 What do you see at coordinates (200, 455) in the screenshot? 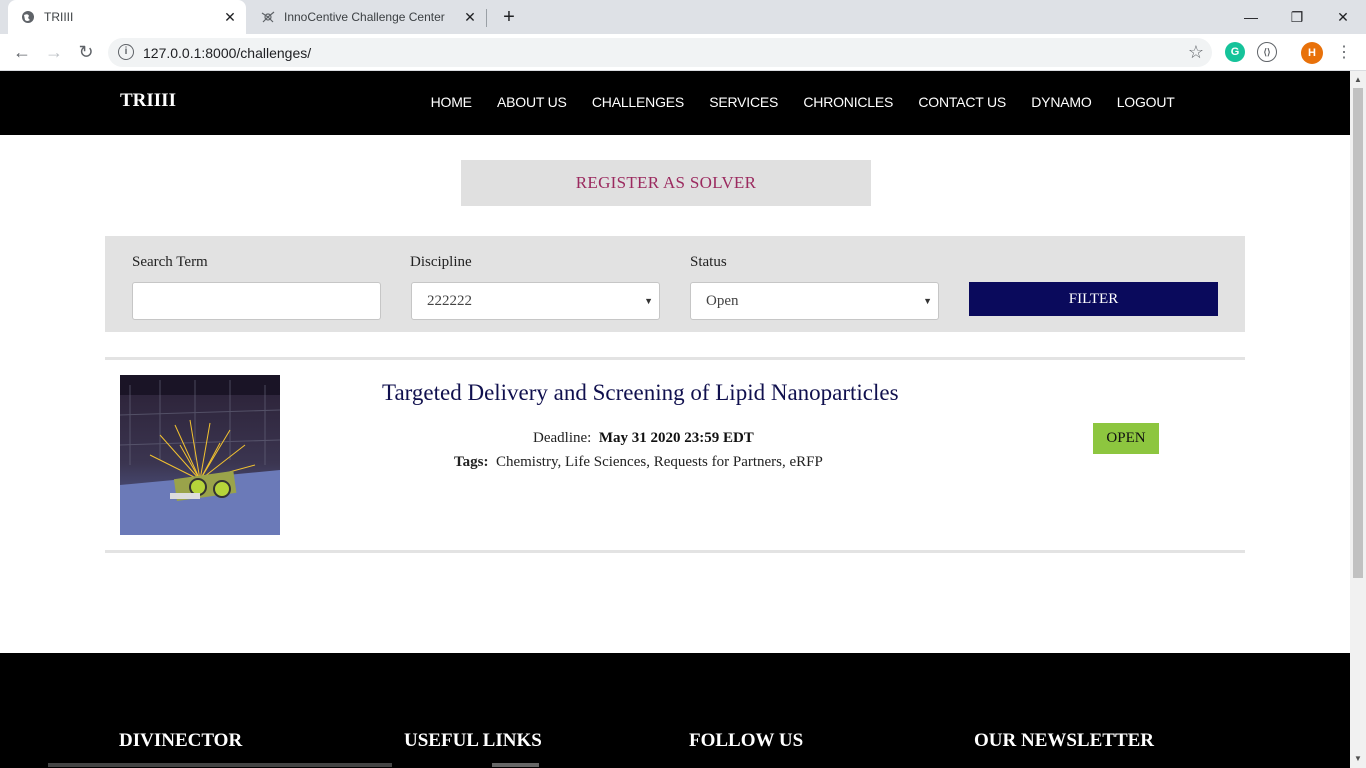
I see `challenge-thumbnail` at bounding box center [200, 455].